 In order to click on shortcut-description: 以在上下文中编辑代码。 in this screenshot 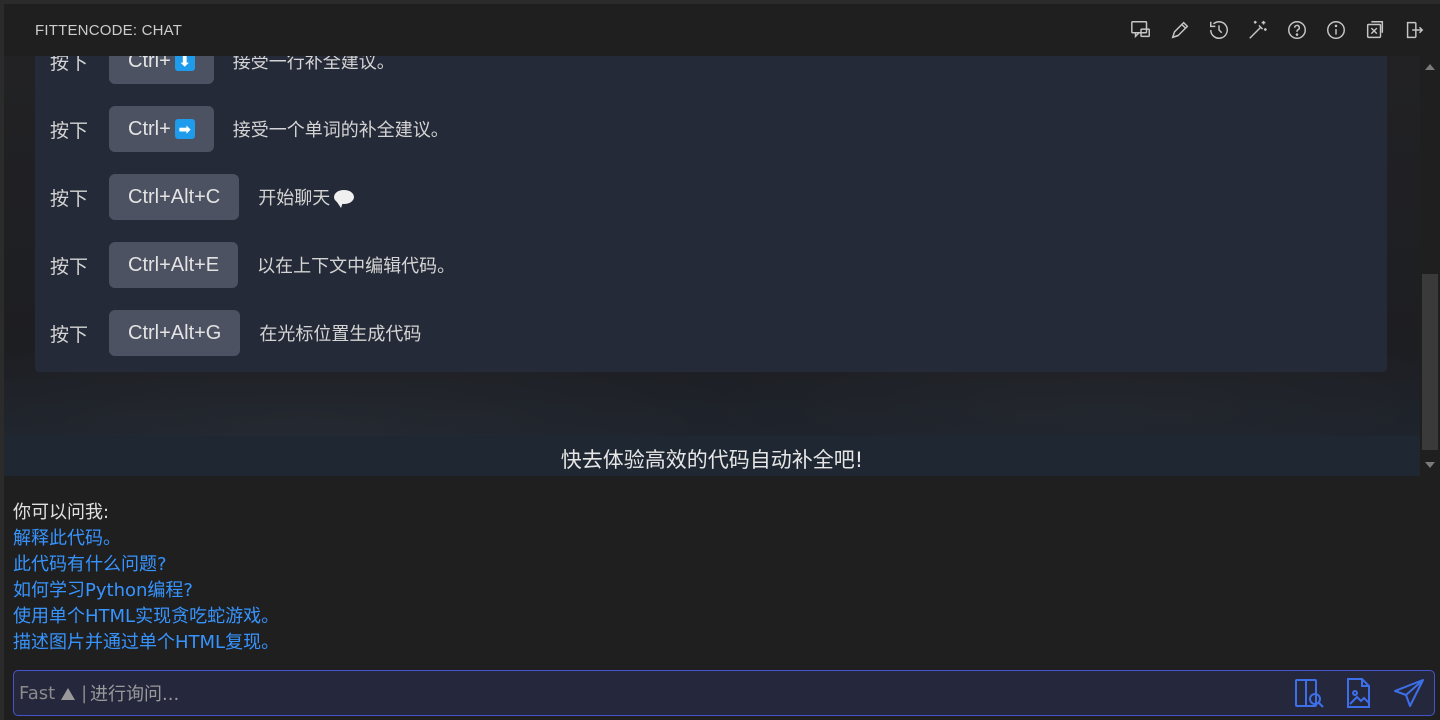, I will do `click(356, 266)`.